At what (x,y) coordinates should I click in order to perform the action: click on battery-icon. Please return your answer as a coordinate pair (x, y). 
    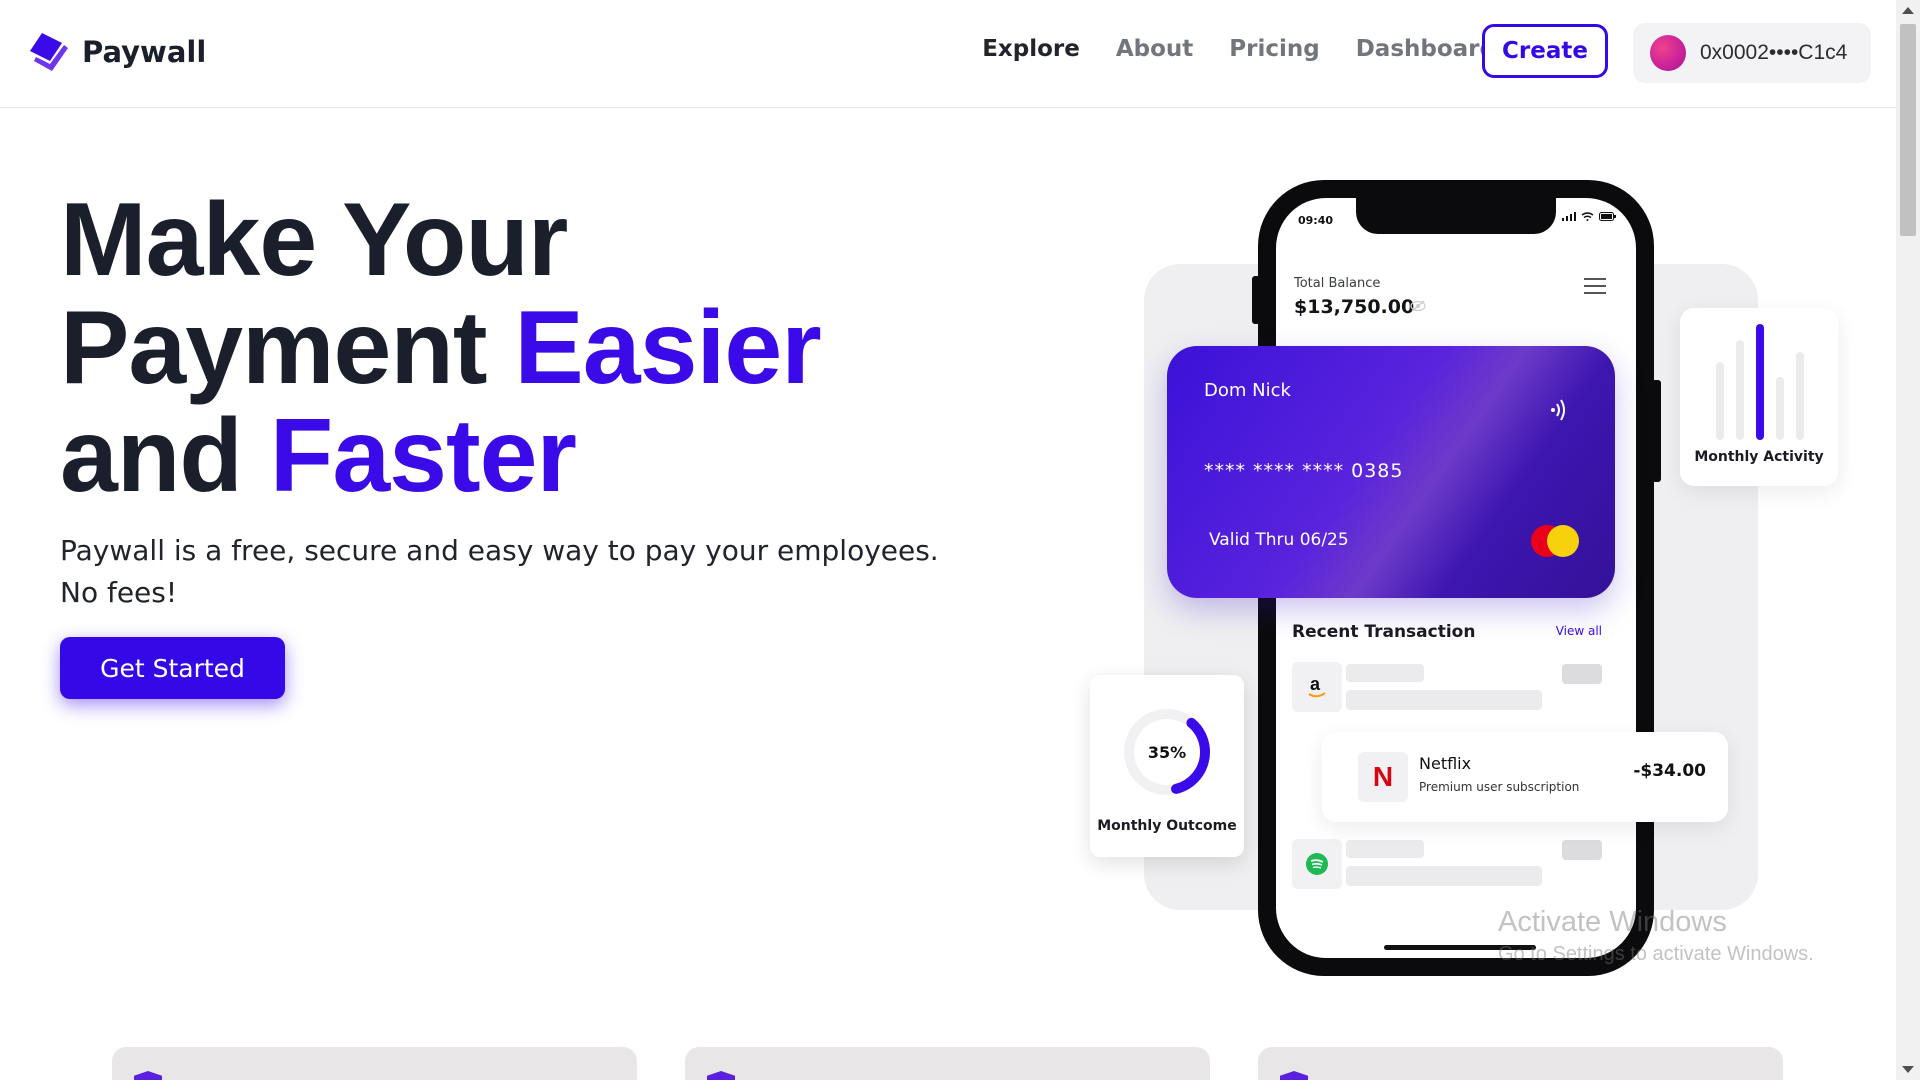
    Looking at the image, I should click on (1607, 216).